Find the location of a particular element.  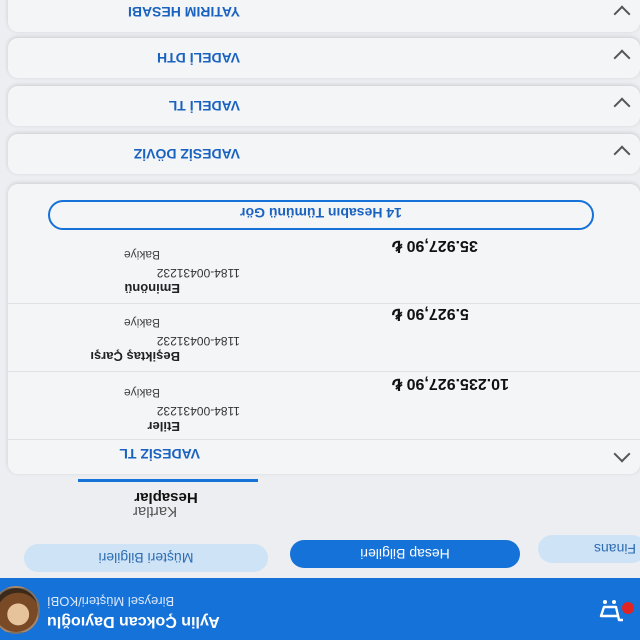

card-title: VADESİZ TL is located at coordinates (125, 454).